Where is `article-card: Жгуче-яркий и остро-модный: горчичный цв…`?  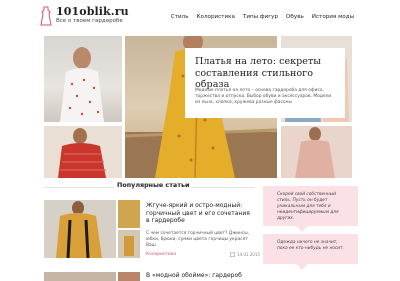
article-card: Жгуче-яркий и остро-модный: горчичный цв… is located at coordinates (152, 233).